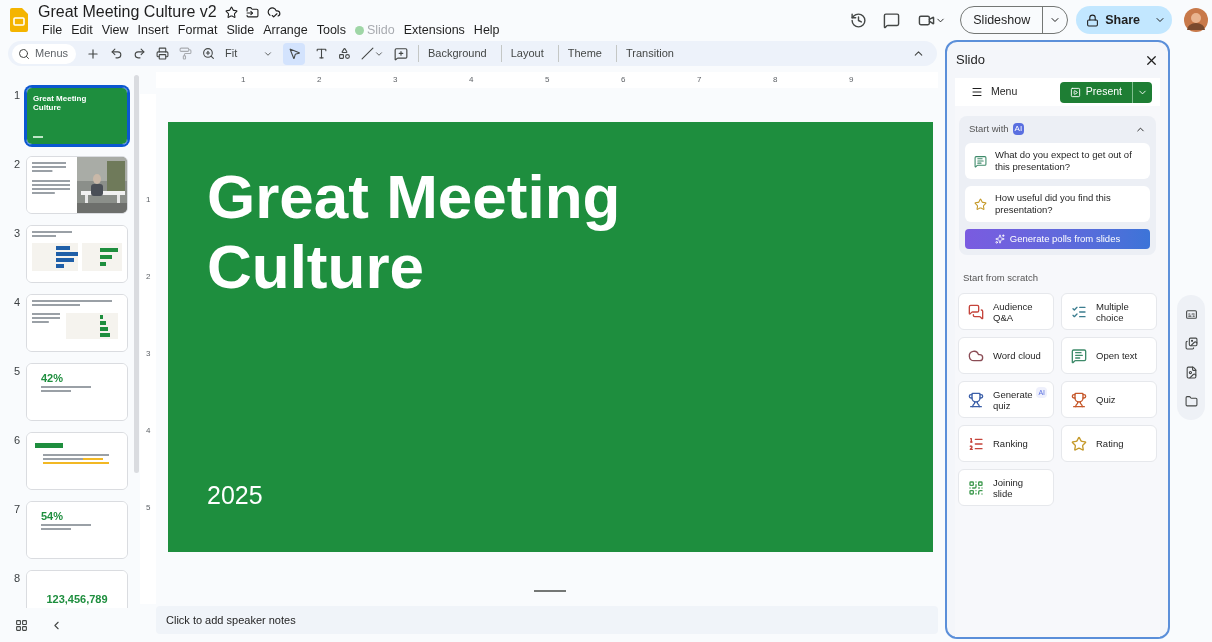  Describe the element at coordinates (116, 53) in the screenshot. I see `undo-icon` at that location.